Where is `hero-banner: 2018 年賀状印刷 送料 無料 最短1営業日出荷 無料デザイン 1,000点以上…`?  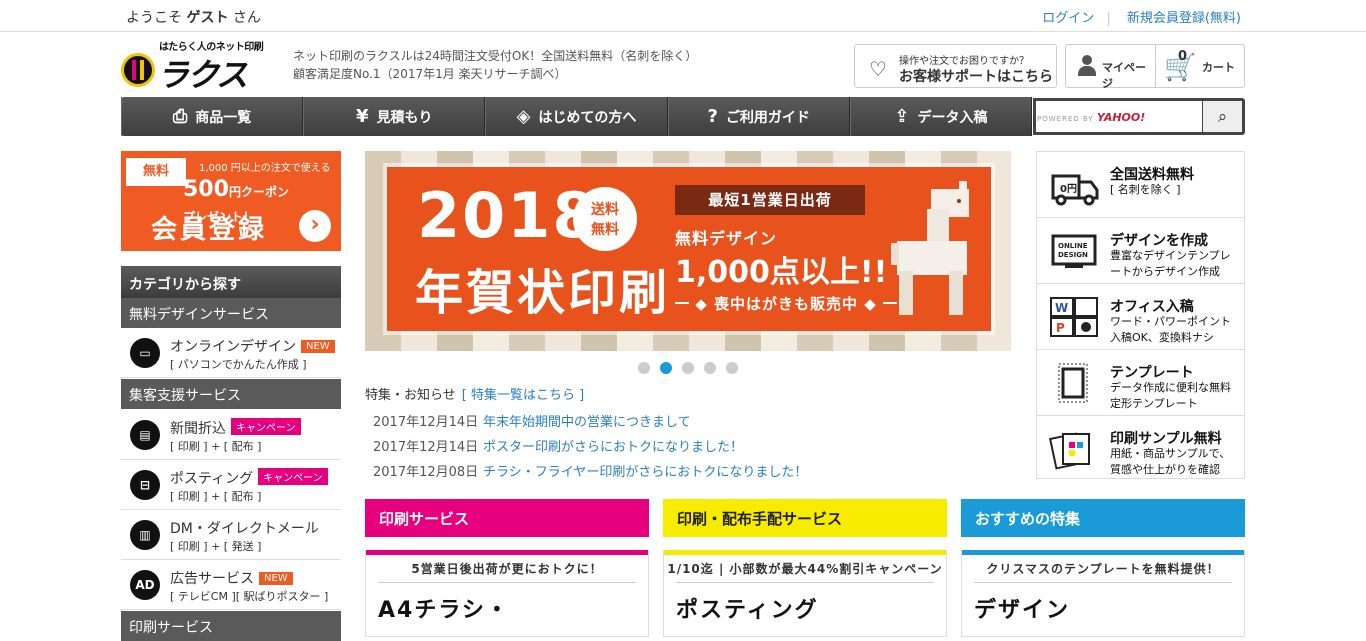
hero-banner: 2018 年賀状印刷 送料 無料 最短1営業日出荷 無料デザイン 1,000点以上… is located at coordinates (688, 251).